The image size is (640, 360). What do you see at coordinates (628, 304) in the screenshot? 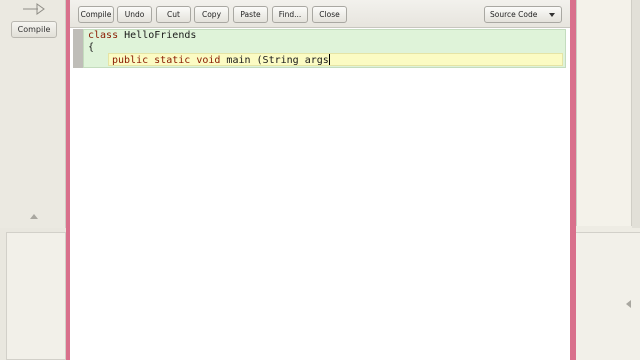
I see `collapse-left-icon` at bounding box center [628, 304].